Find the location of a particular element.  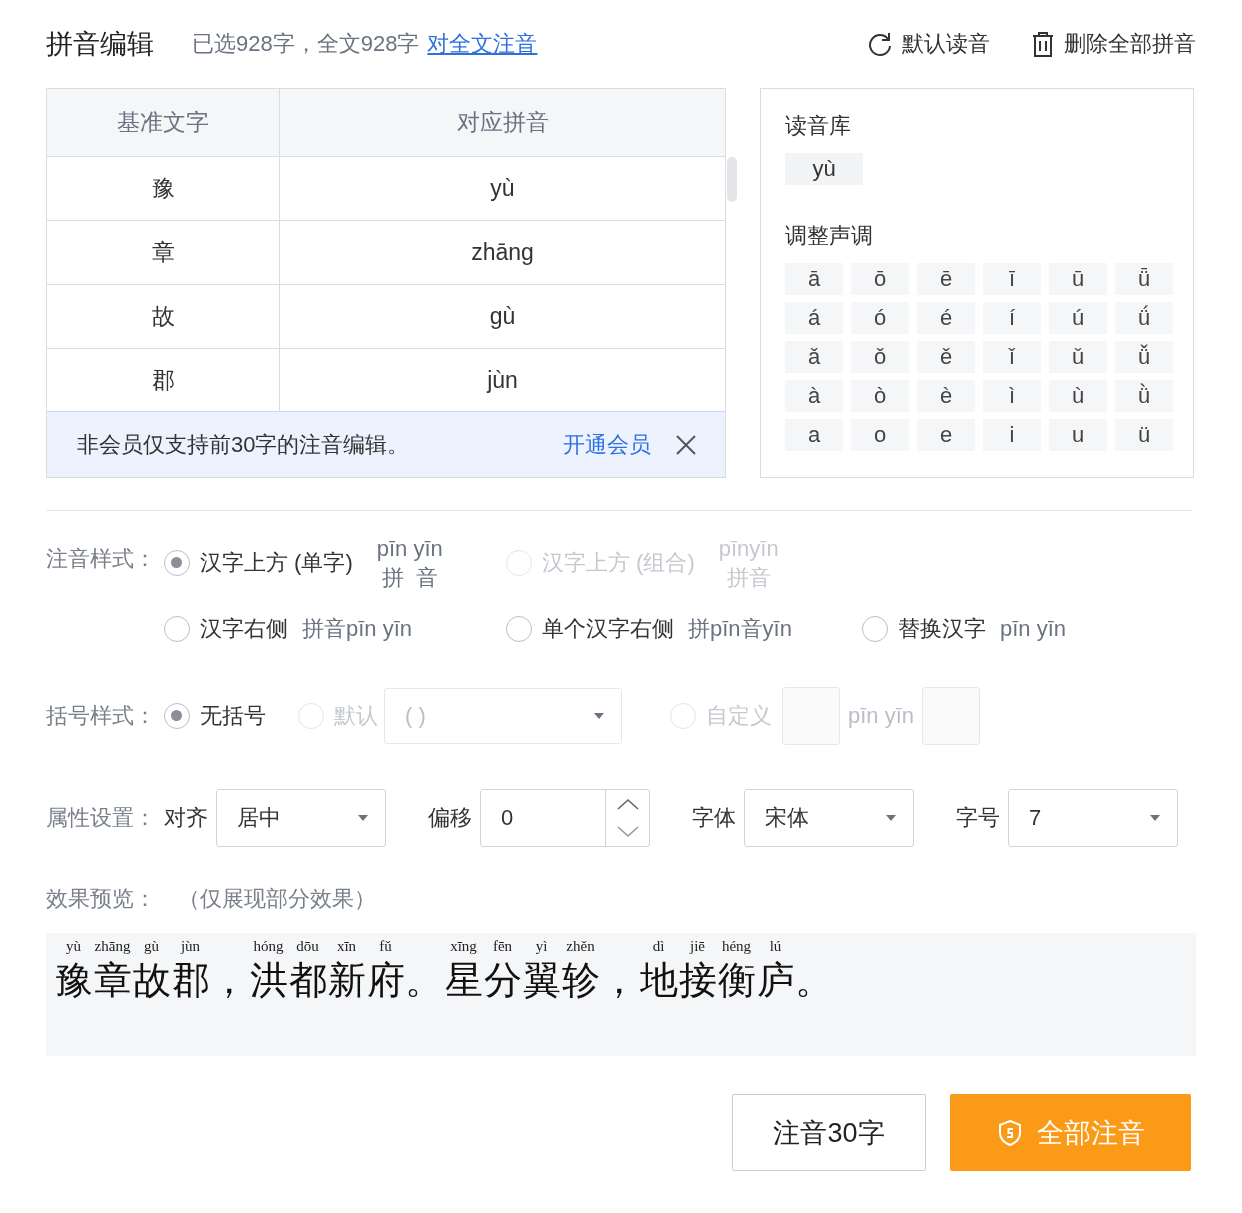

character-cell: 豫 is located at coordinates (163, 189).